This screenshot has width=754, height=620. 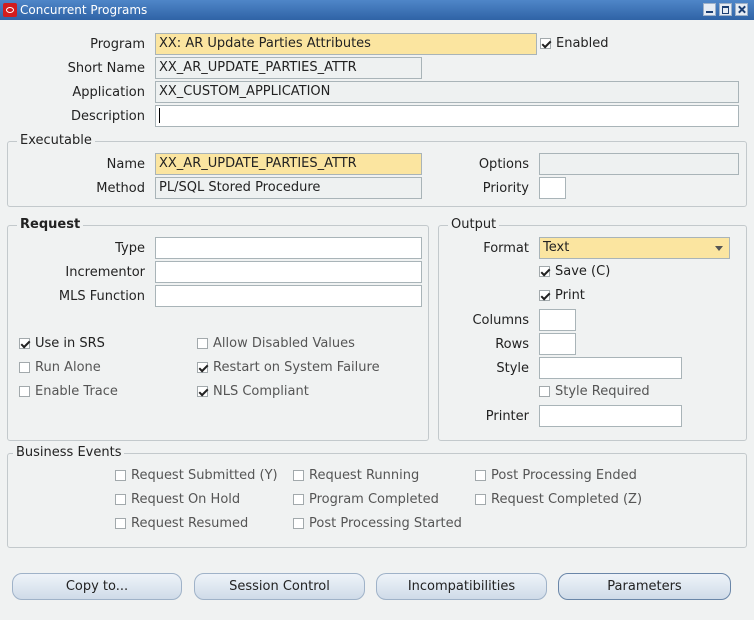 I want to click on description-label: Description, so click(x=107, y=116).